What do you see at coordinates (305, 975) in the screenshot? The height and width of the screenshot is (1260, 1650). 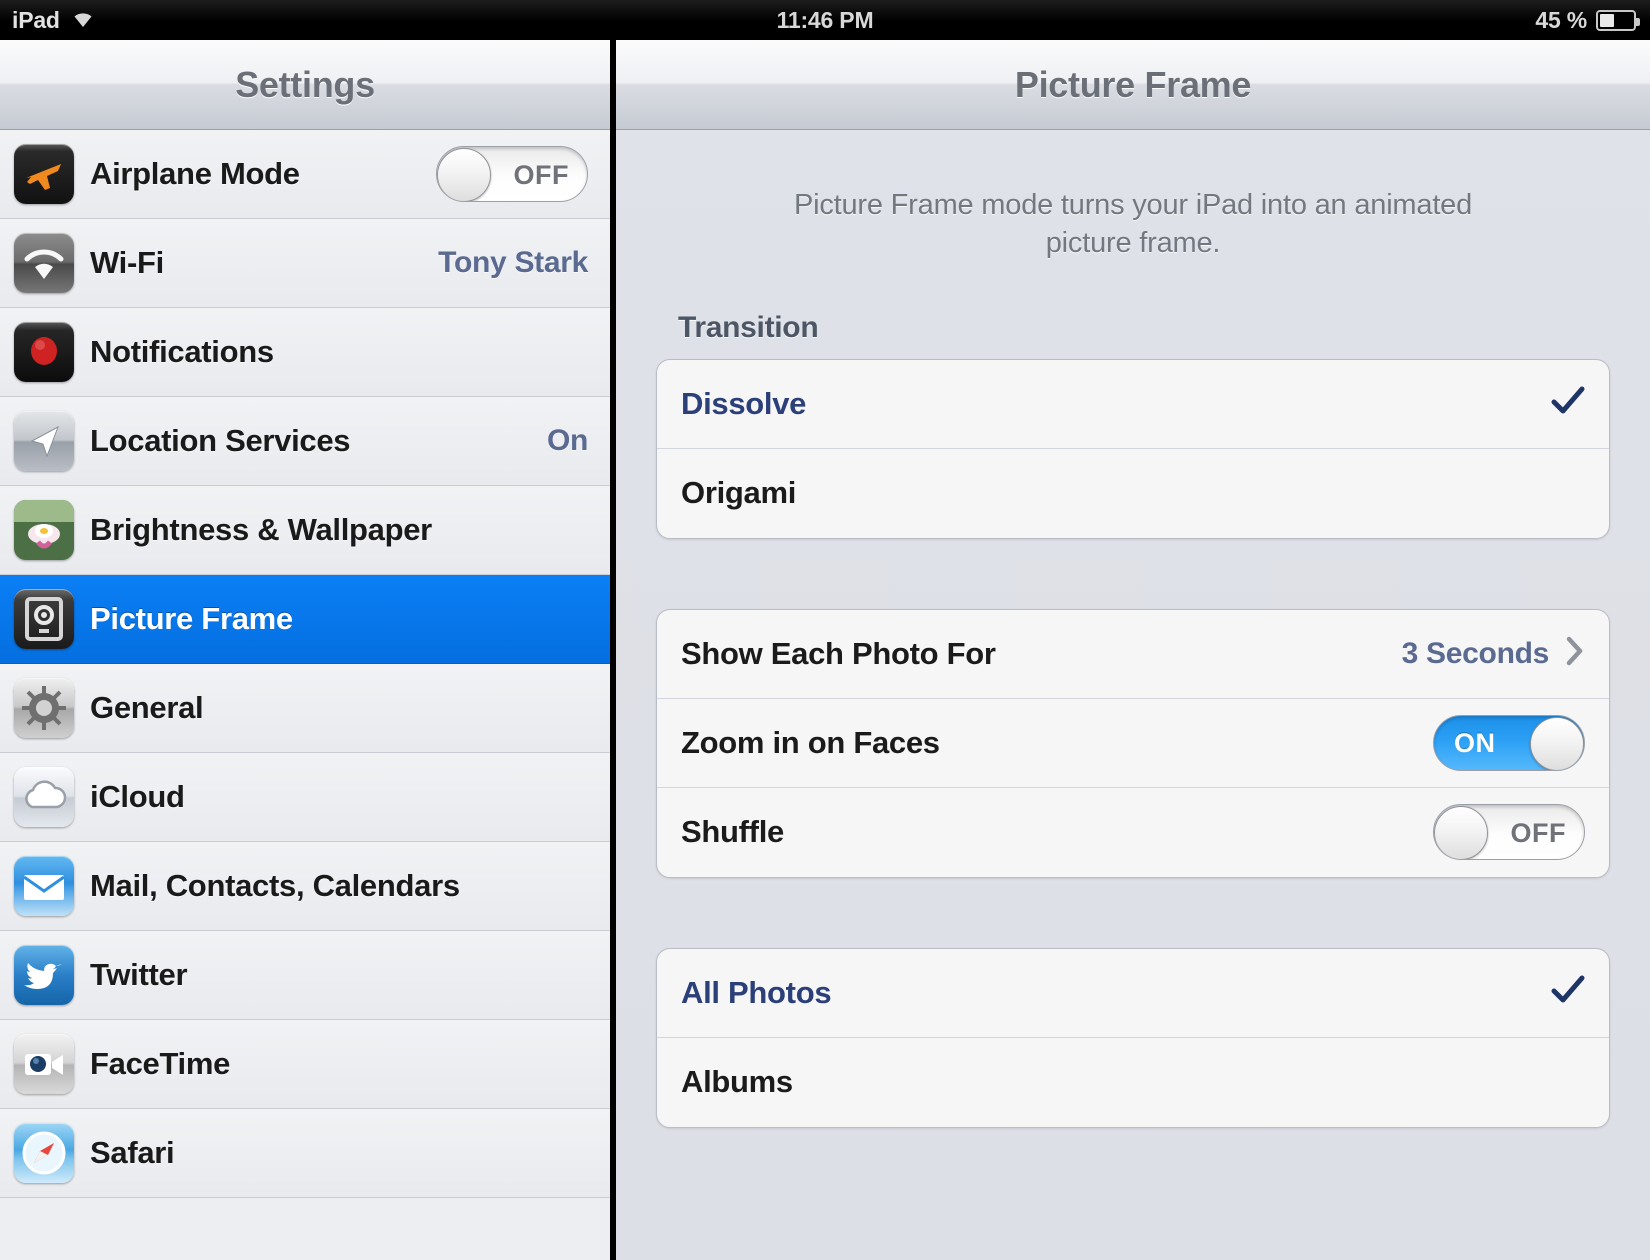 I see `sidebar-item-twitter: Twitter` at bounding box center [305, 975].